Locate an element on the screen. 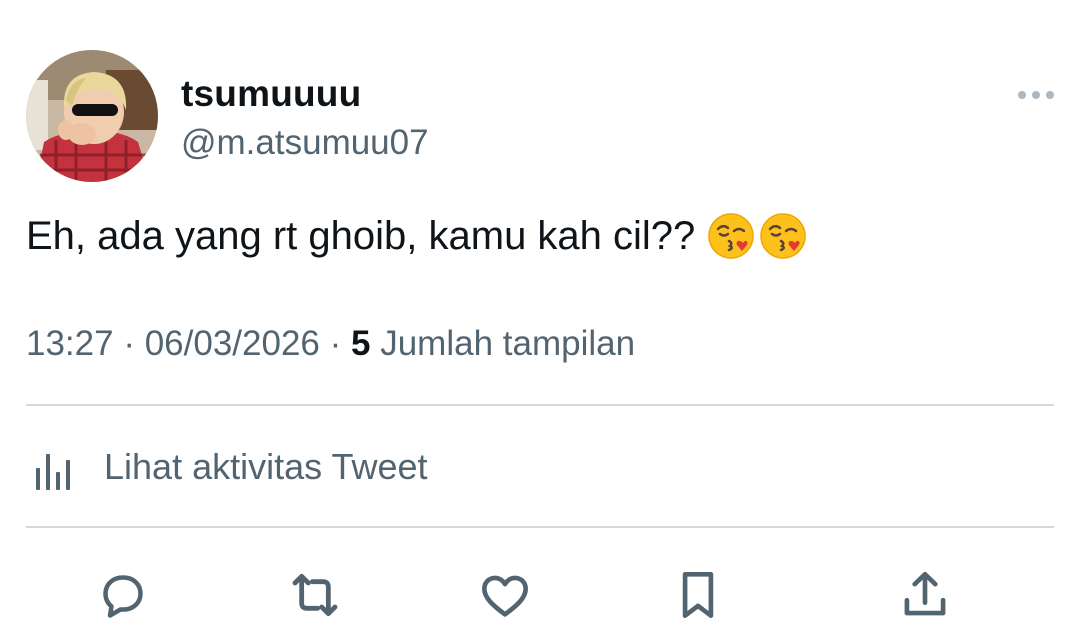 Image resolution: width=1080 pixels, height=637 pixels. bookmark-icon is located at coordinates (698, 595).